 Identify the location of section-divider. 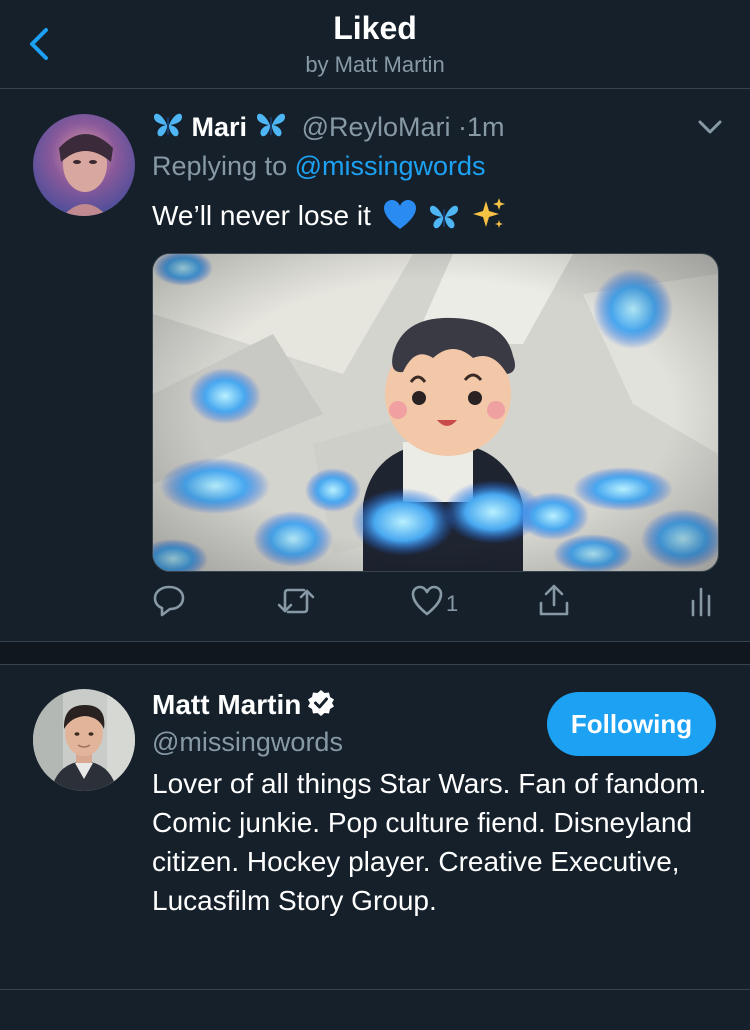
(375, 653).